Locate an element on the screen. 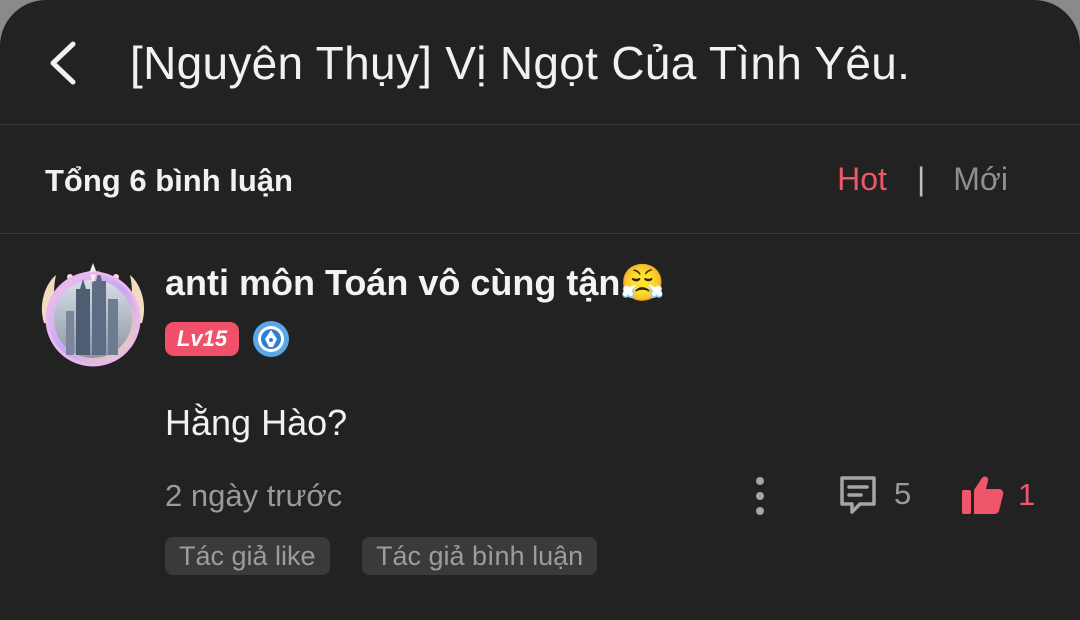 This screenshot has height=620, width=1080. reply-count: 5 is located at coordinates (903, 493).